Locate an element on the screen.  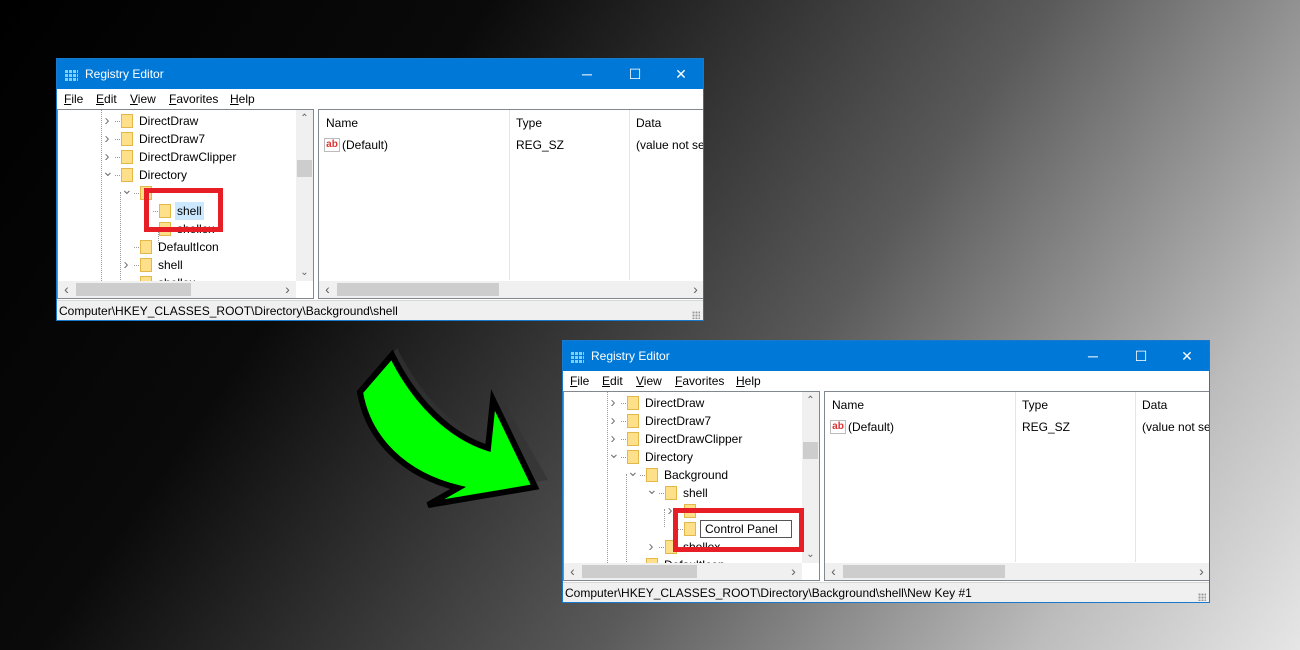
arrow-graphic is located at coordinates (452, 428).